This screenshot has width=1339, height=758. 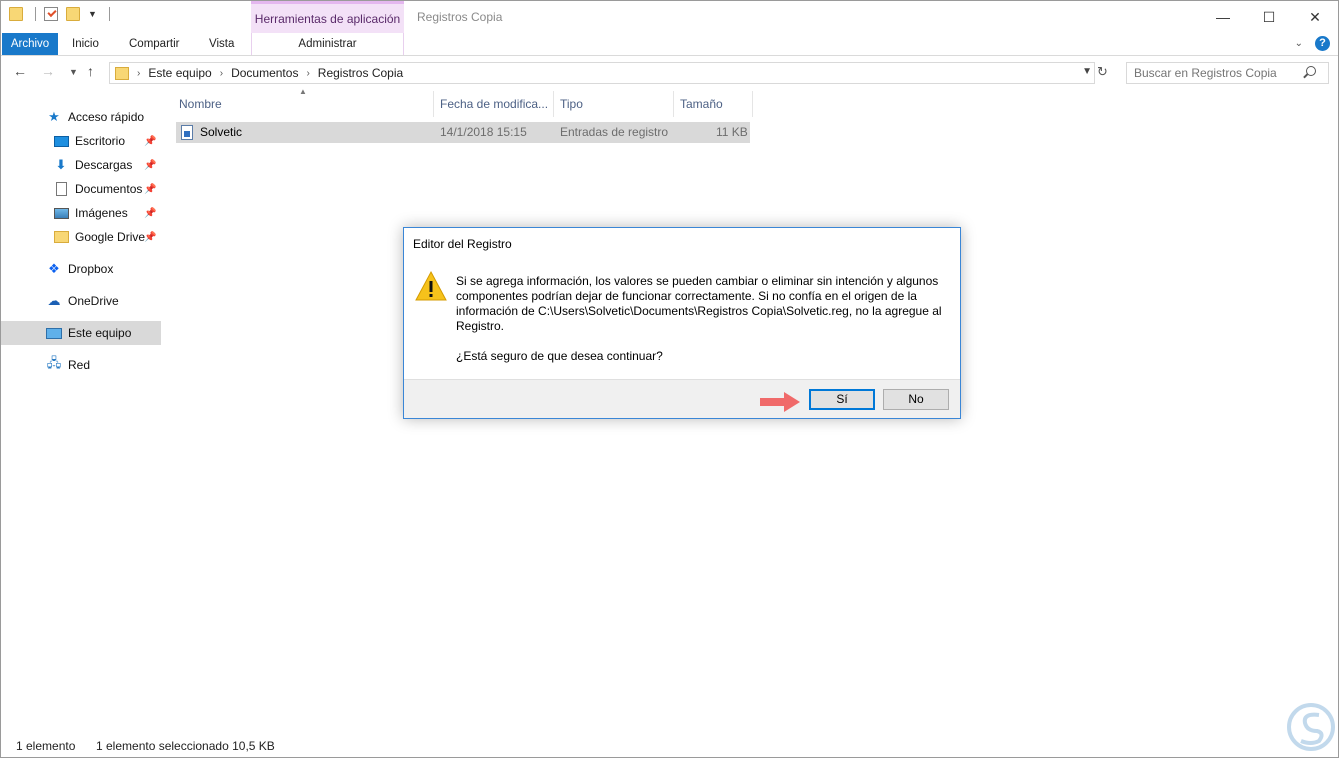 I want to click on column-header-type: Tipo, so click(x=571, y=104).